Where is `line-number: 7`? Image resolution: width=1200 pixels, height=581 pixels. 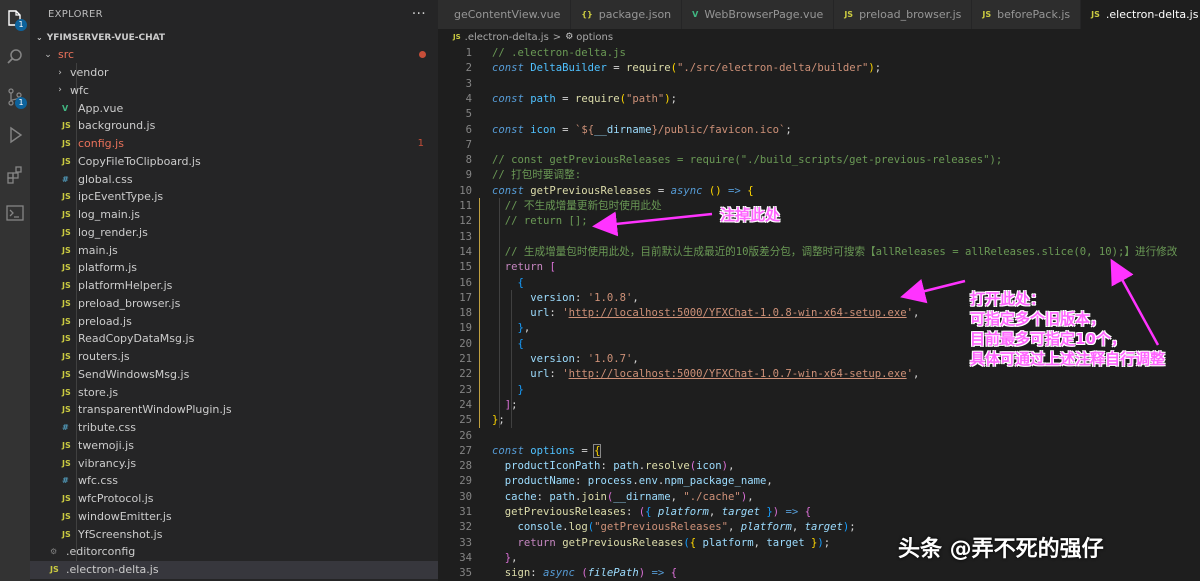
line-number: 7 is located at coordinates (468, 144).